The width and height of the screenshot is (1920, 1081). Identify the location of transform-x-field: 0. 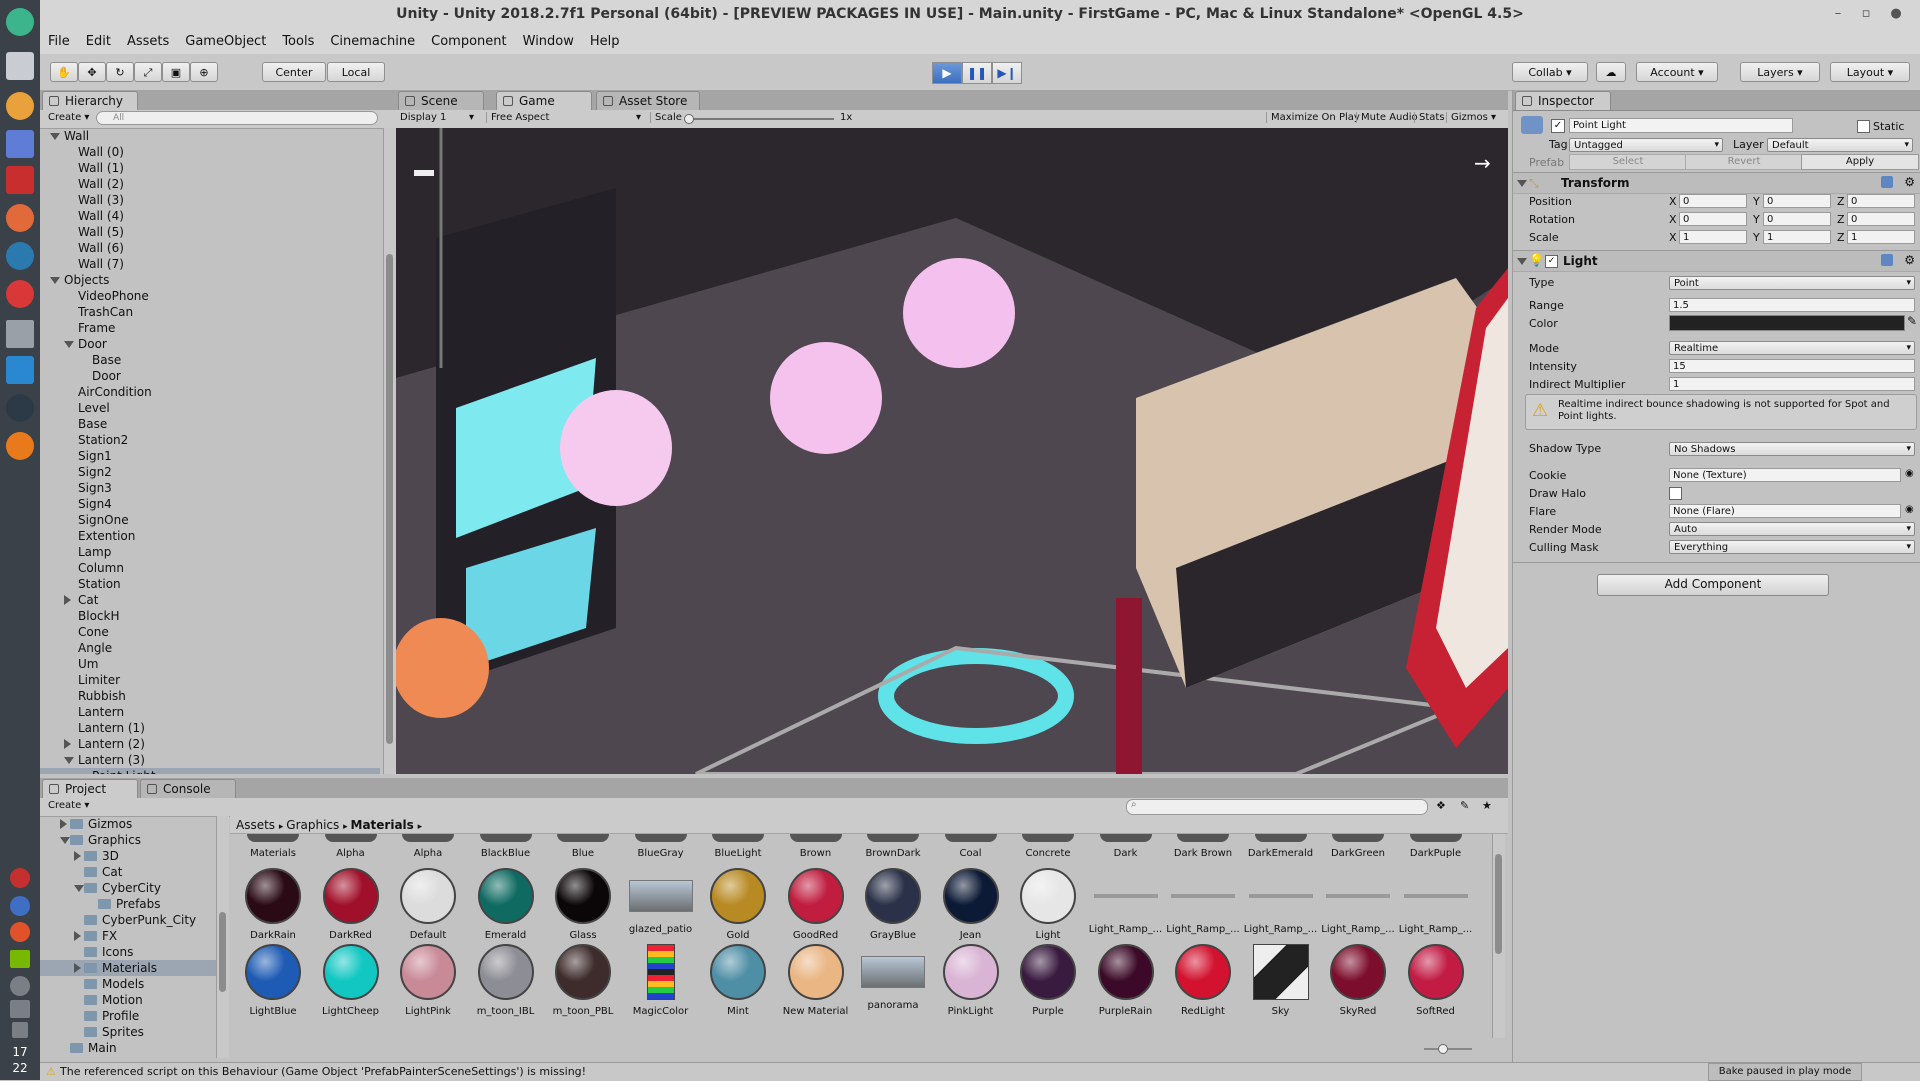
(1713, 219).